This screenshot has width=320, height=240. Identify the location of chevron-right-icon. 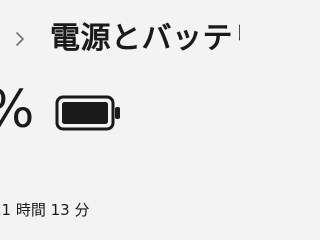
(20, 39).